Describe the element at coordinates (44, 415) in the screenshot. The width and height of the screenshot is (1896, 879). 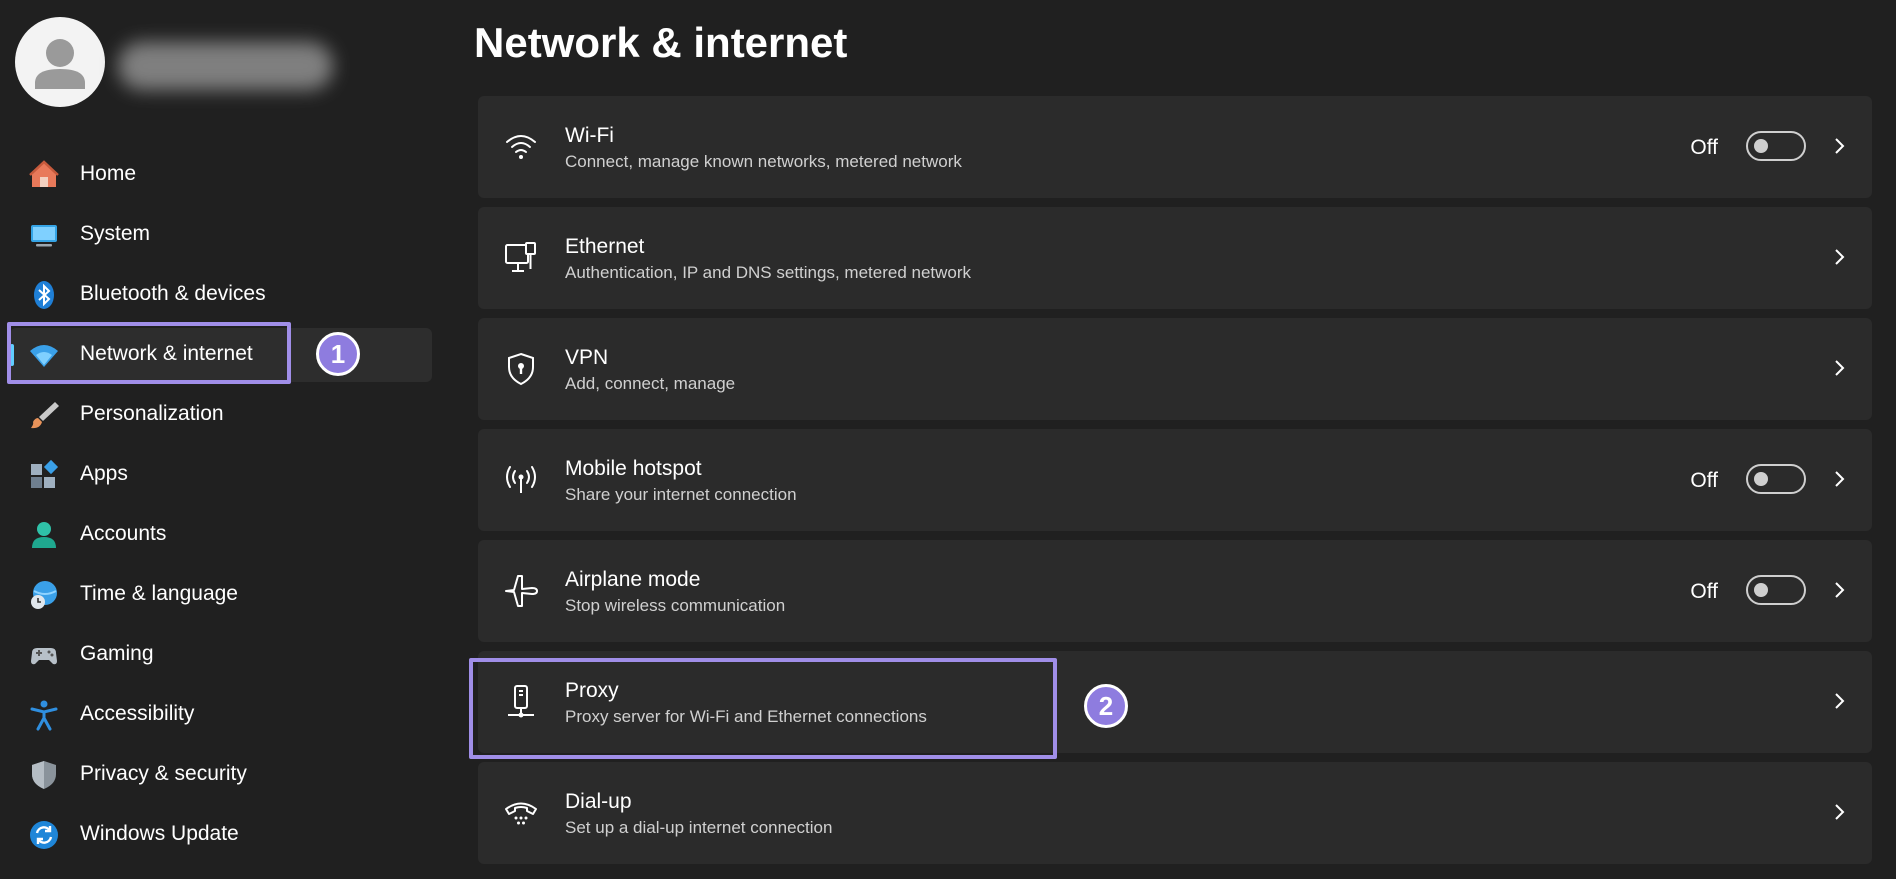
I see `brush-icon` at that location.